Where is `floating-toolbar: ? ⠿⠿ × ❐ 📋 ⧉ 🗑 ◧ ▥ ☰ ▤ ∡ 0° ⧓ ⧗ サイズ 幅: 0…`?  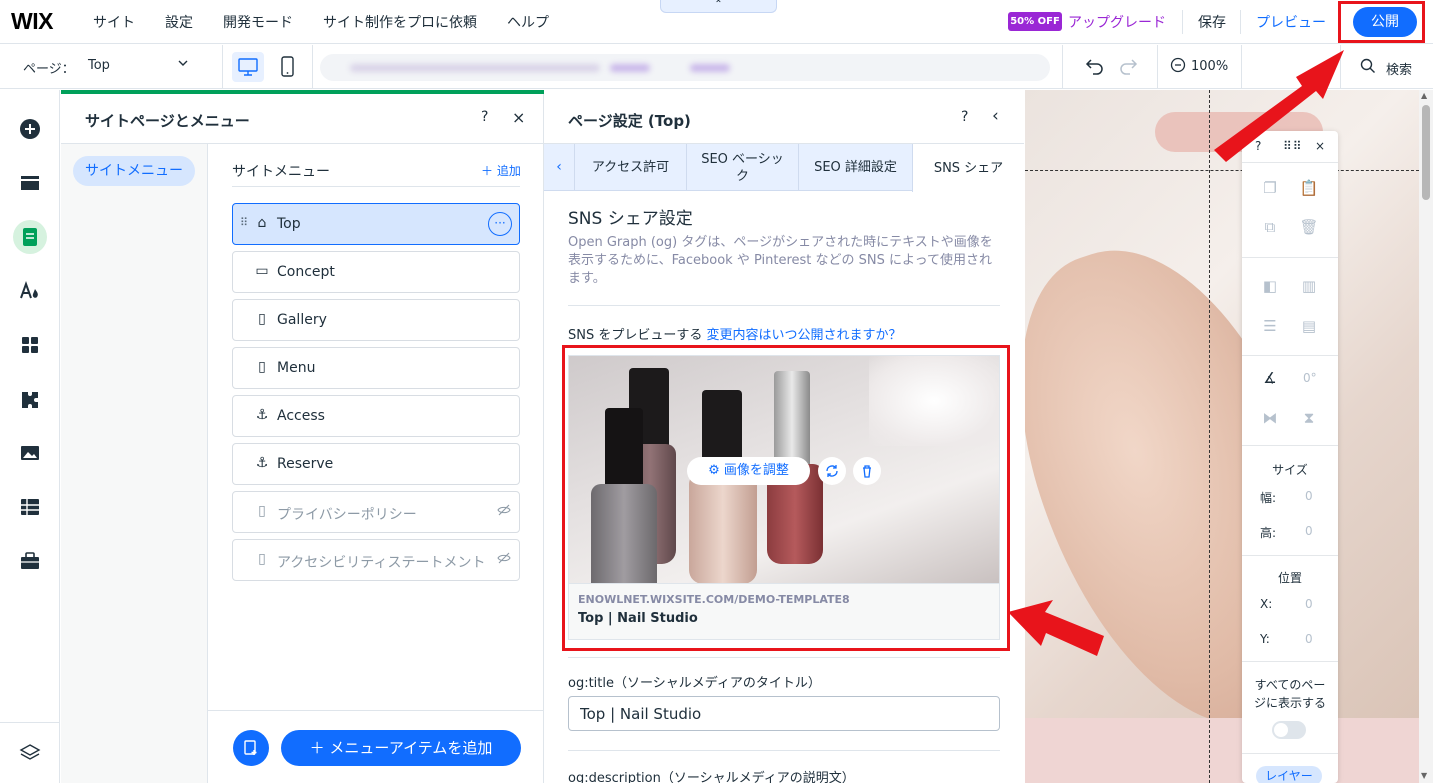 floating-toolbar: ? ⠿⠿ × ❐ 📋 ⧉ 🗑 ◧ ▥ ☰ ▤ ∡ 0° ⧓ ⧗ サイズ 幅: 0… is located at coordinates (1290, 457).